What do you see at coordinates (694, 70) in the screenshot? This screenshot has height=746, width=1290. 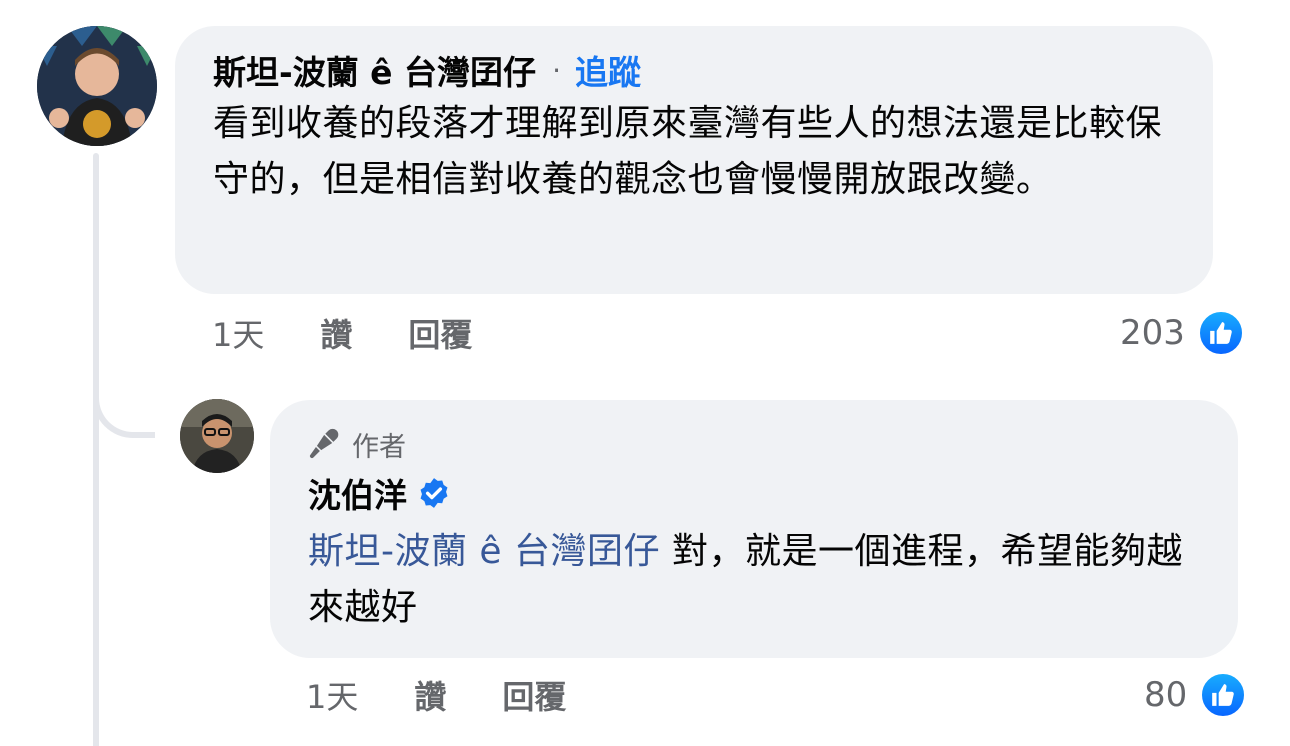 I see `comment-header: 斯坦-波蘭 ê 台灣囝仔 · 追蹤` at bounding box center [694, 70].